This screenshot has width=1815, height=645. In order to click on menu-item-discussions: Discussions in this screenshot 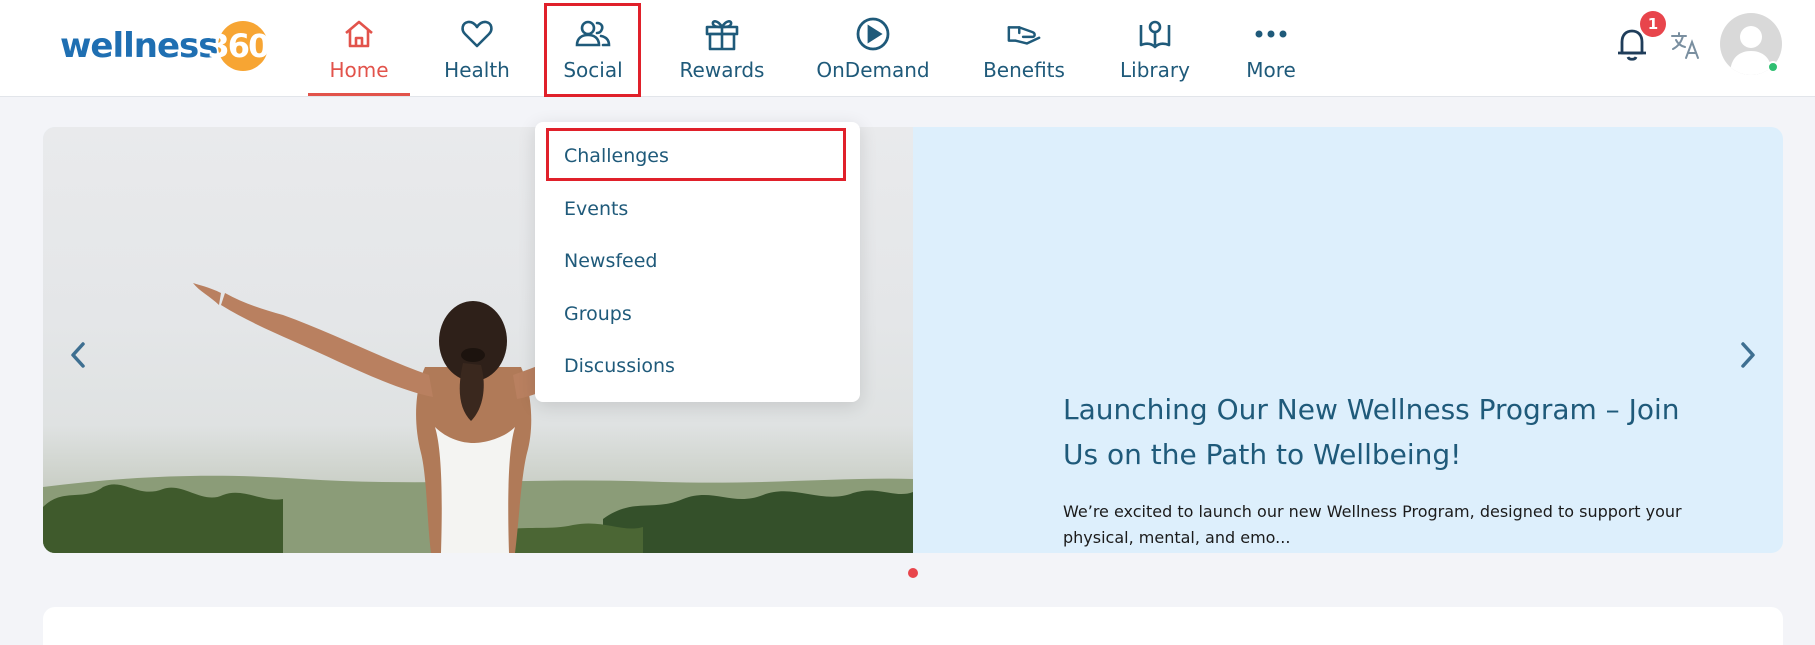, I will do `click(619, 366)`.